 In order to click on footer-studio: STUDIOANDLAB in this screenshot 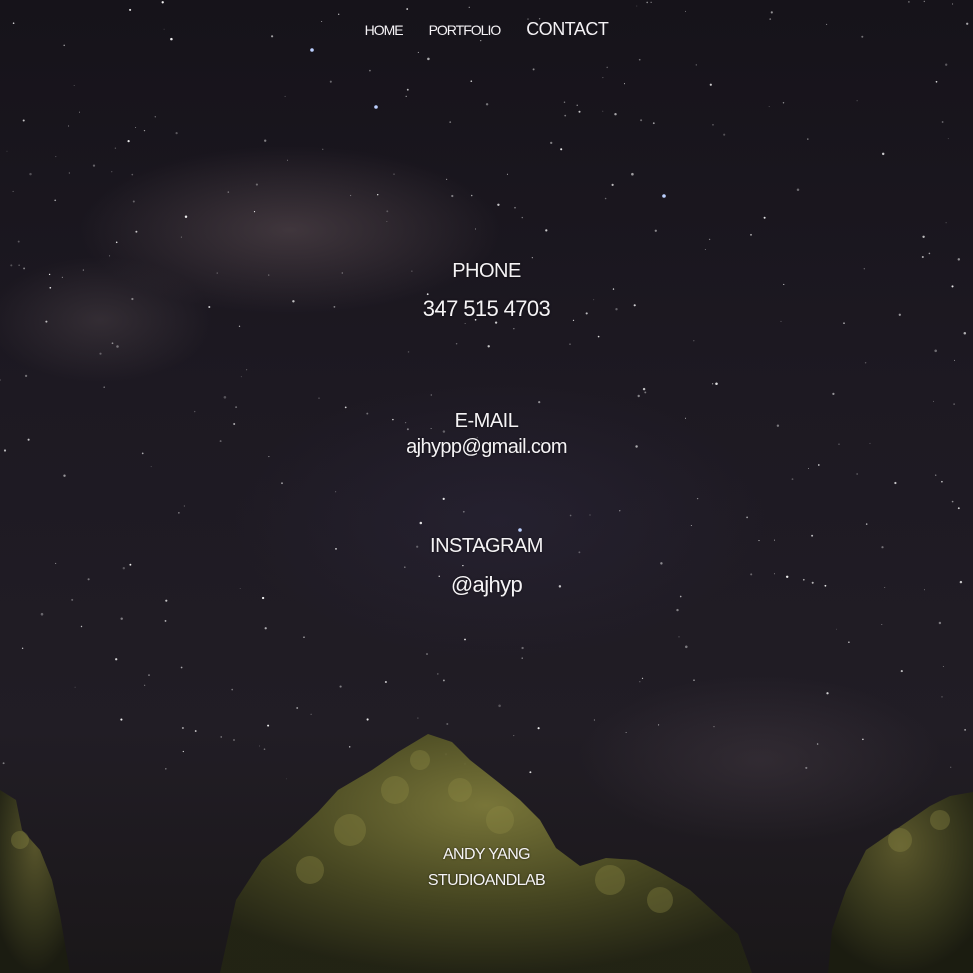, I will do `click(486, 880)`.